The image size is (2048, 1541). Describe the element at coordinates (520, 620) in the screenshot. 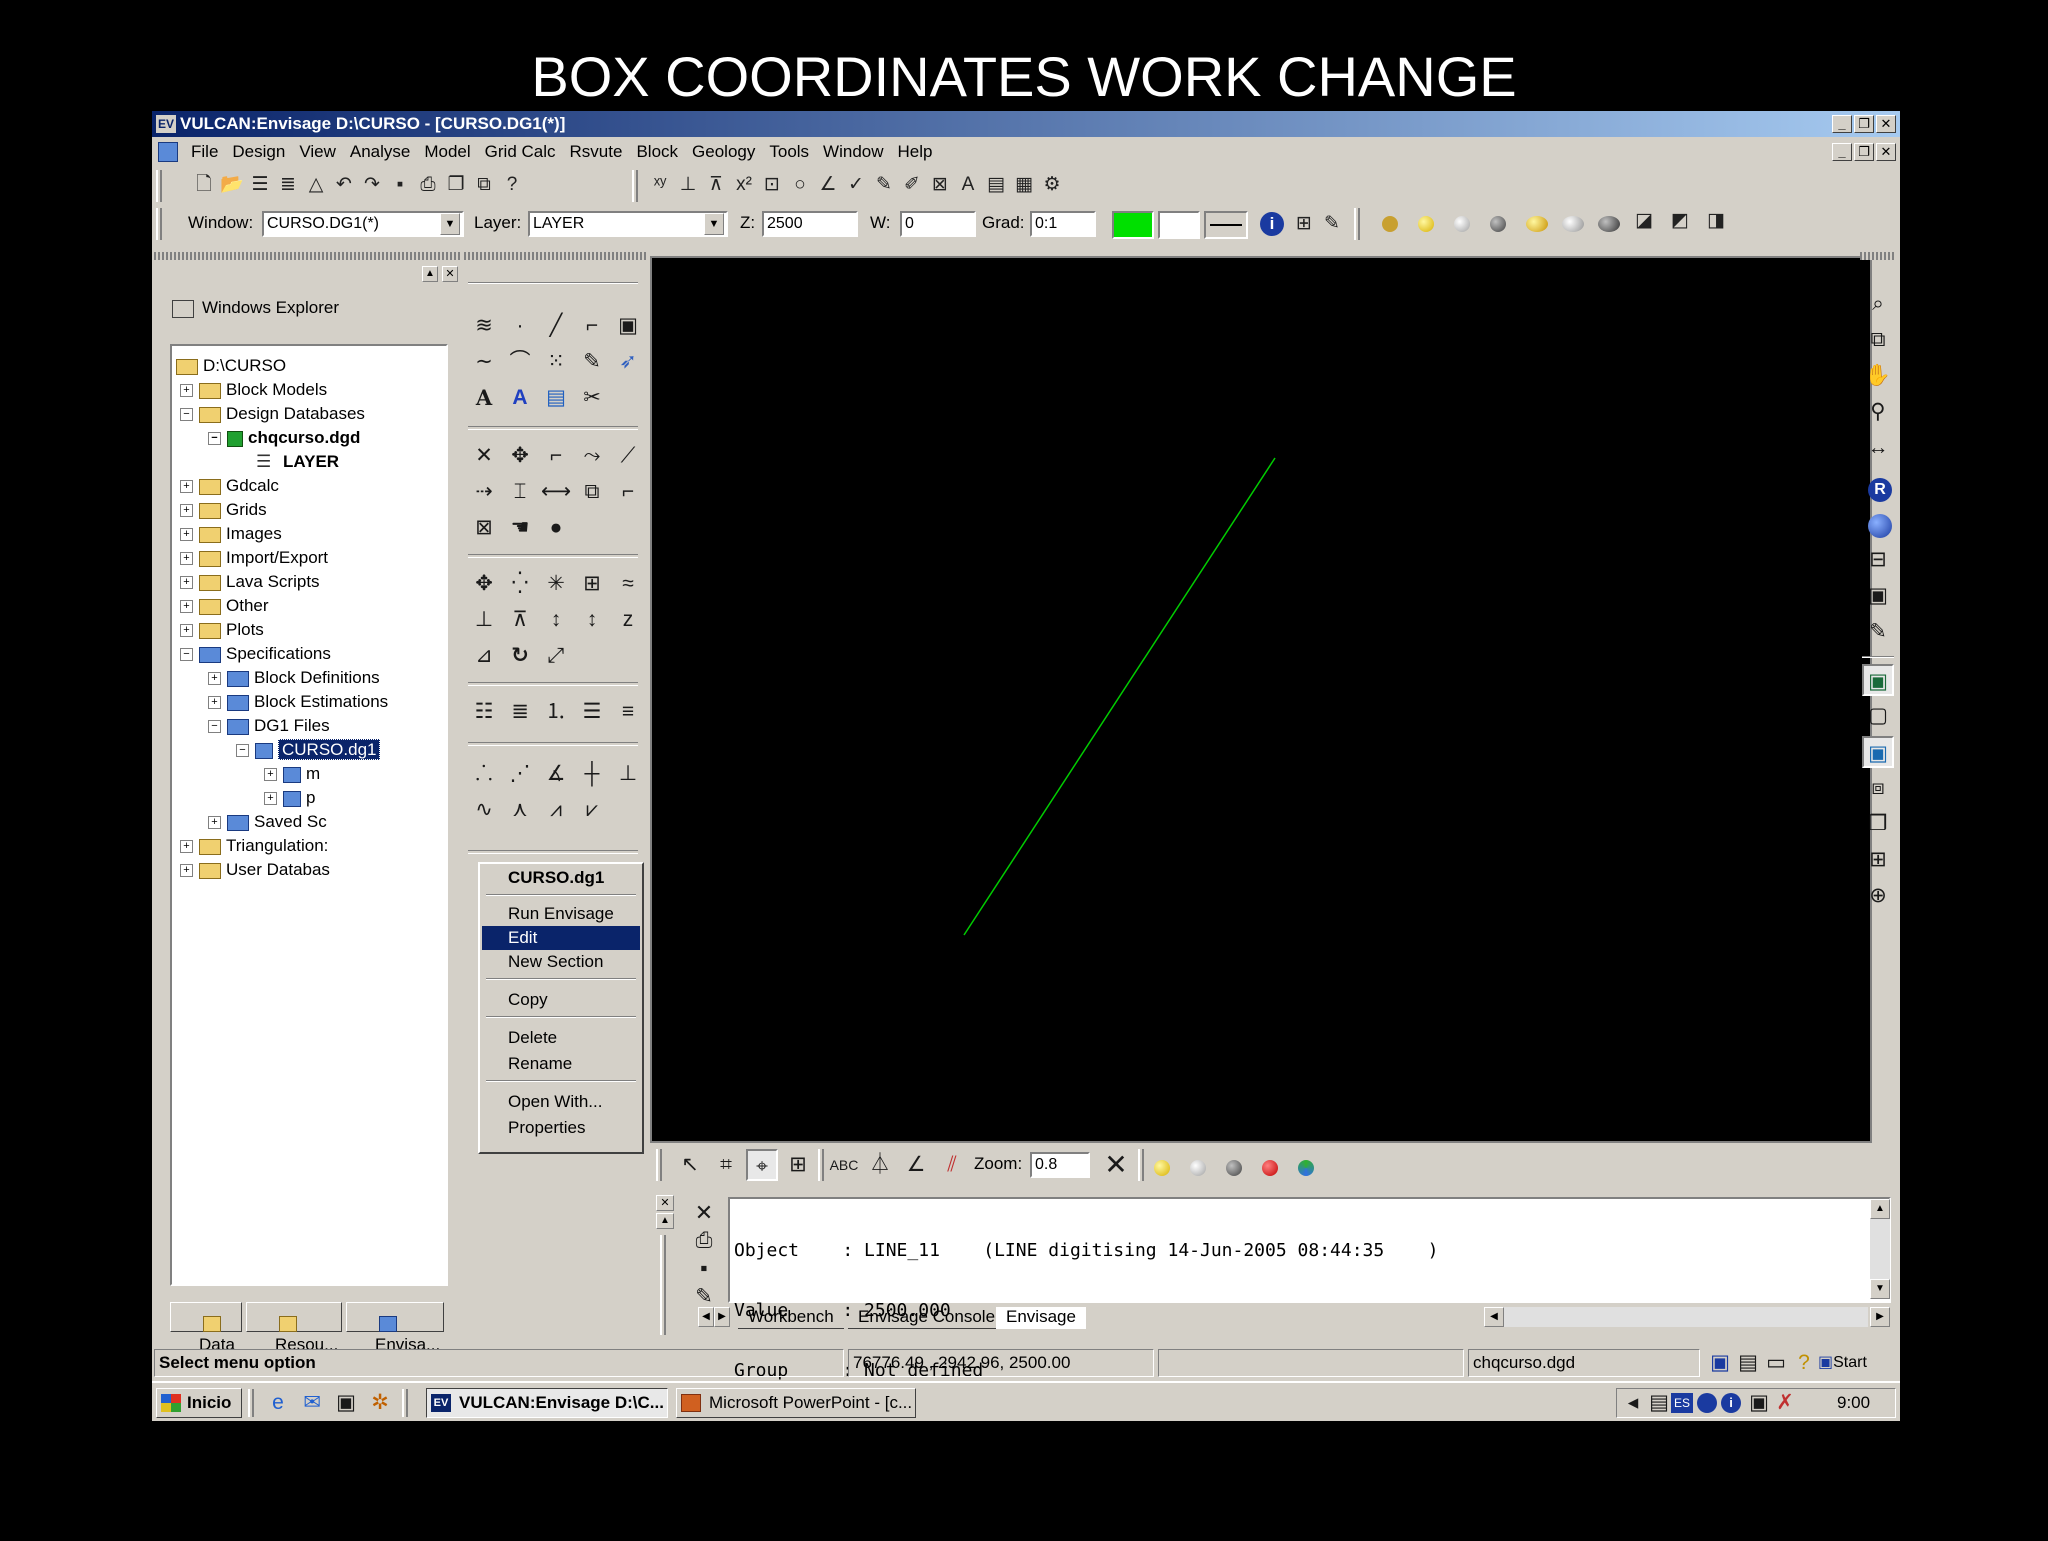

I see `z-level-icon: ⊼` at that location.